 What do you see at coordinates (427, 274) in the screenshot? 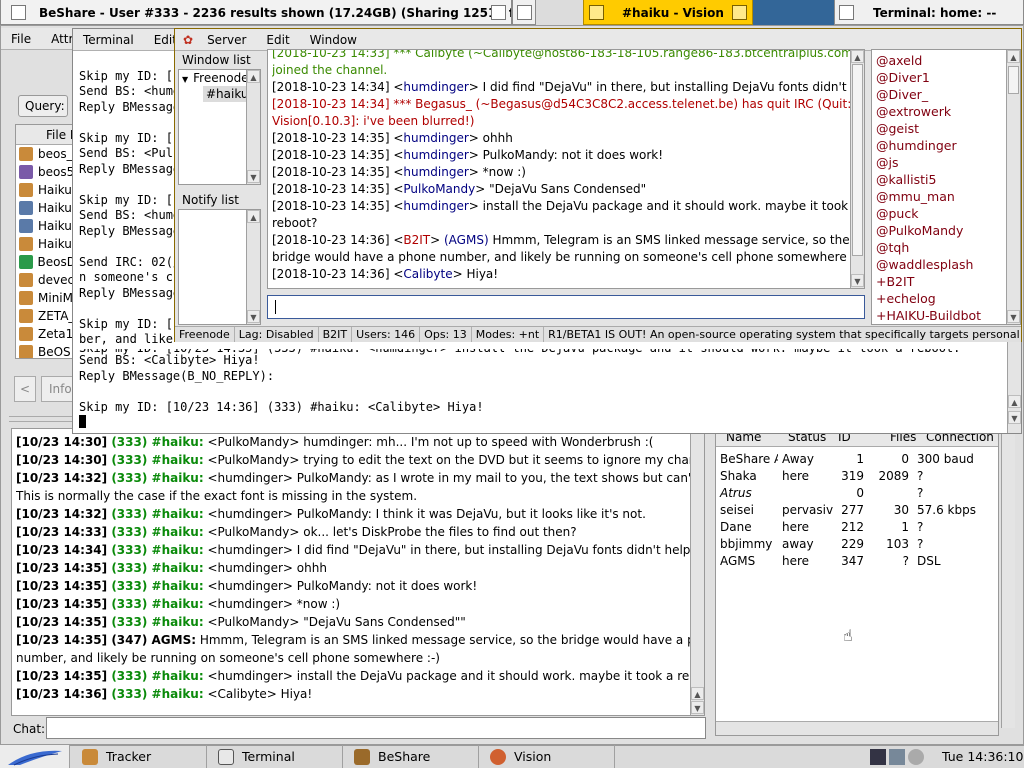
I see `irc-nick: Calibyte` at bounding box center [427, 274].